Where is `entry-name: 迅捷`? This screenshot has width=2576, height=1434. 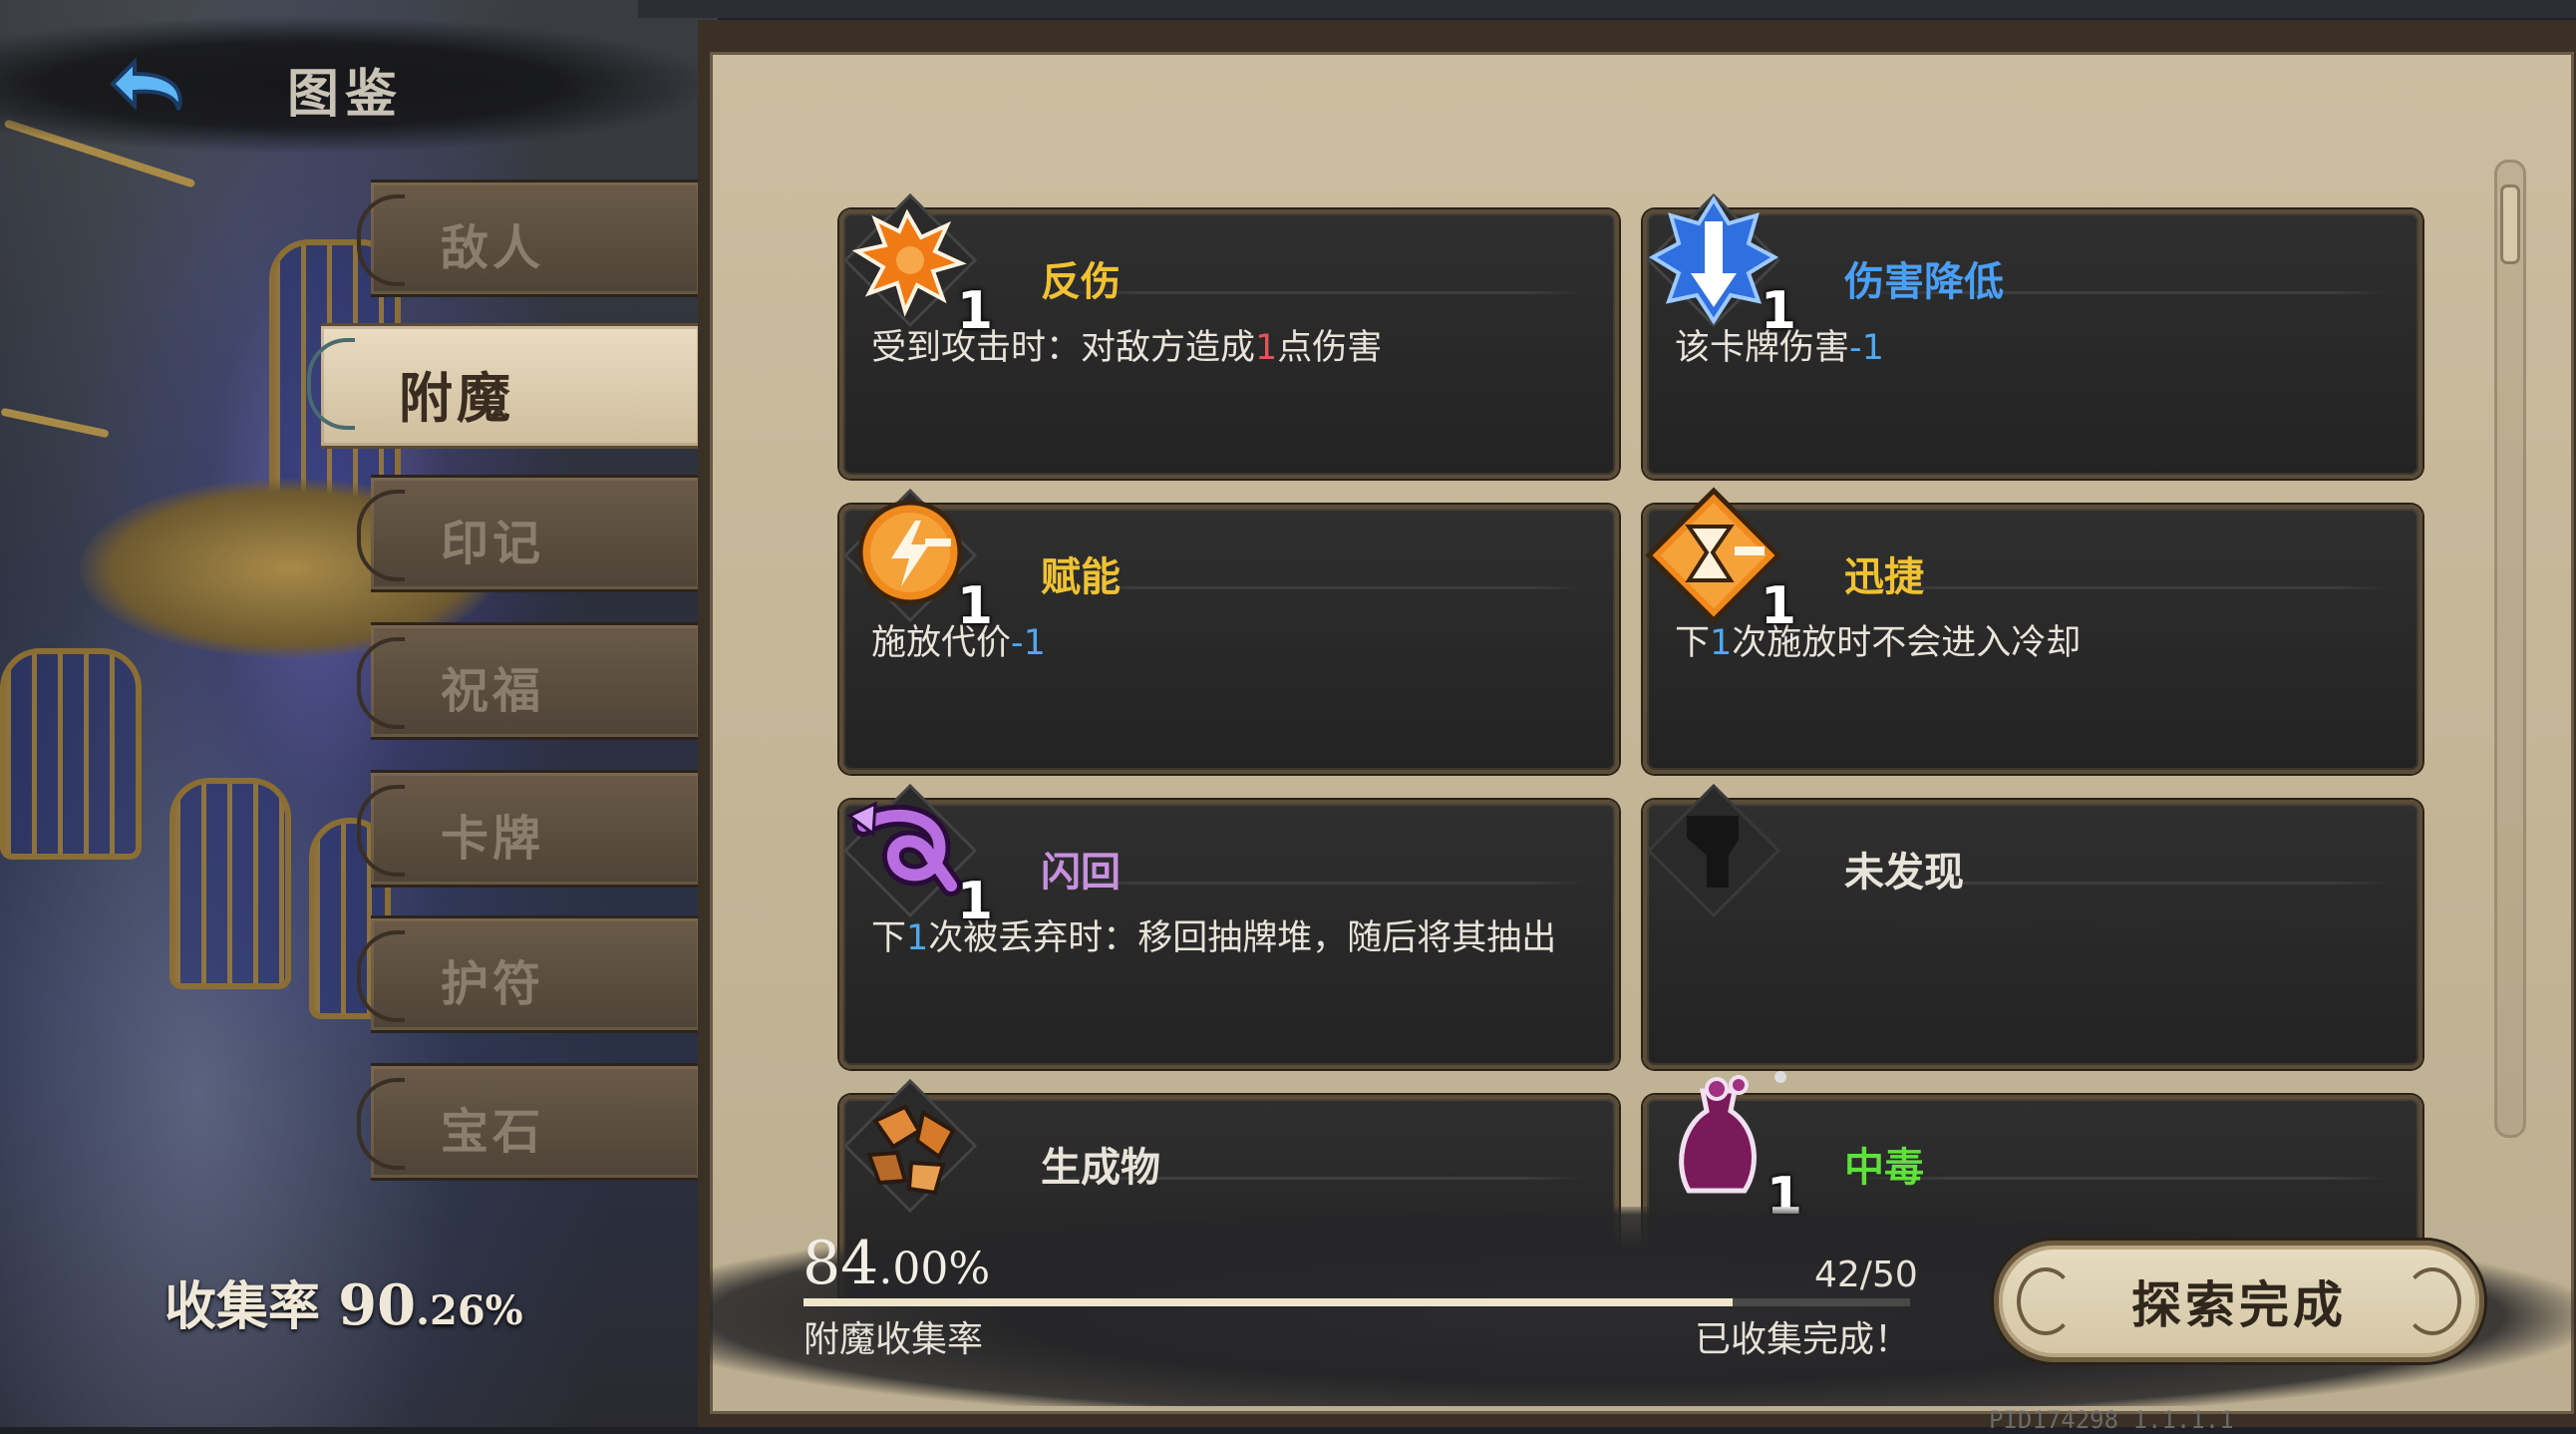 entry-name: 迅捷 is located at coordinates (1884, 577).